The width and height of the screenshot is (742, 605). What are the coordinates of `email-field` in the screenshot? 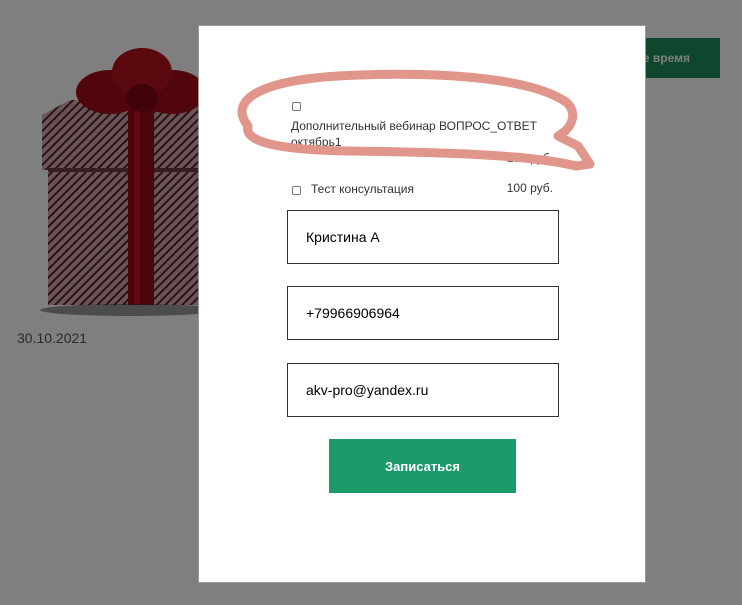 It's located at (423, 390).